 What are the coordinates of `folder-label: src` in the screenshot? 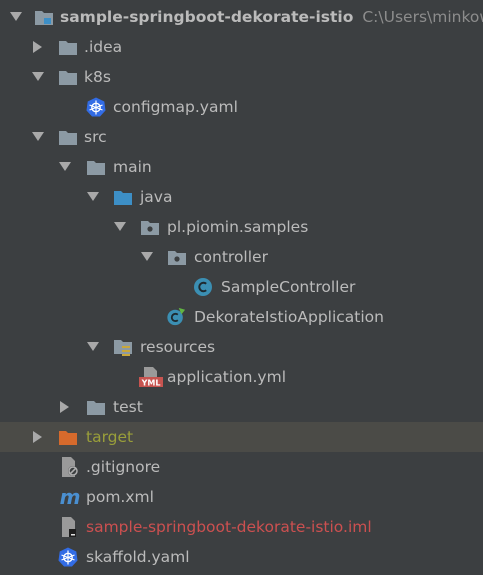 It's located at (95, 137).